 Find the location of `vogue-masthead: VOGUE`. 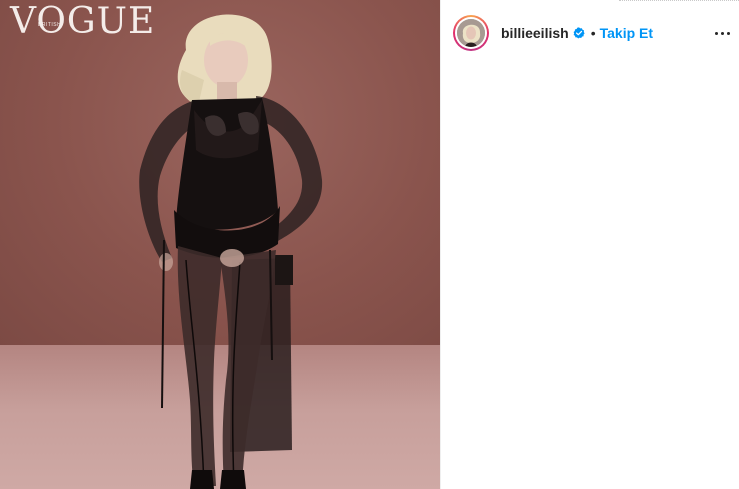

vogue-masthead: VOGUE is located at coordinates (83, 21).